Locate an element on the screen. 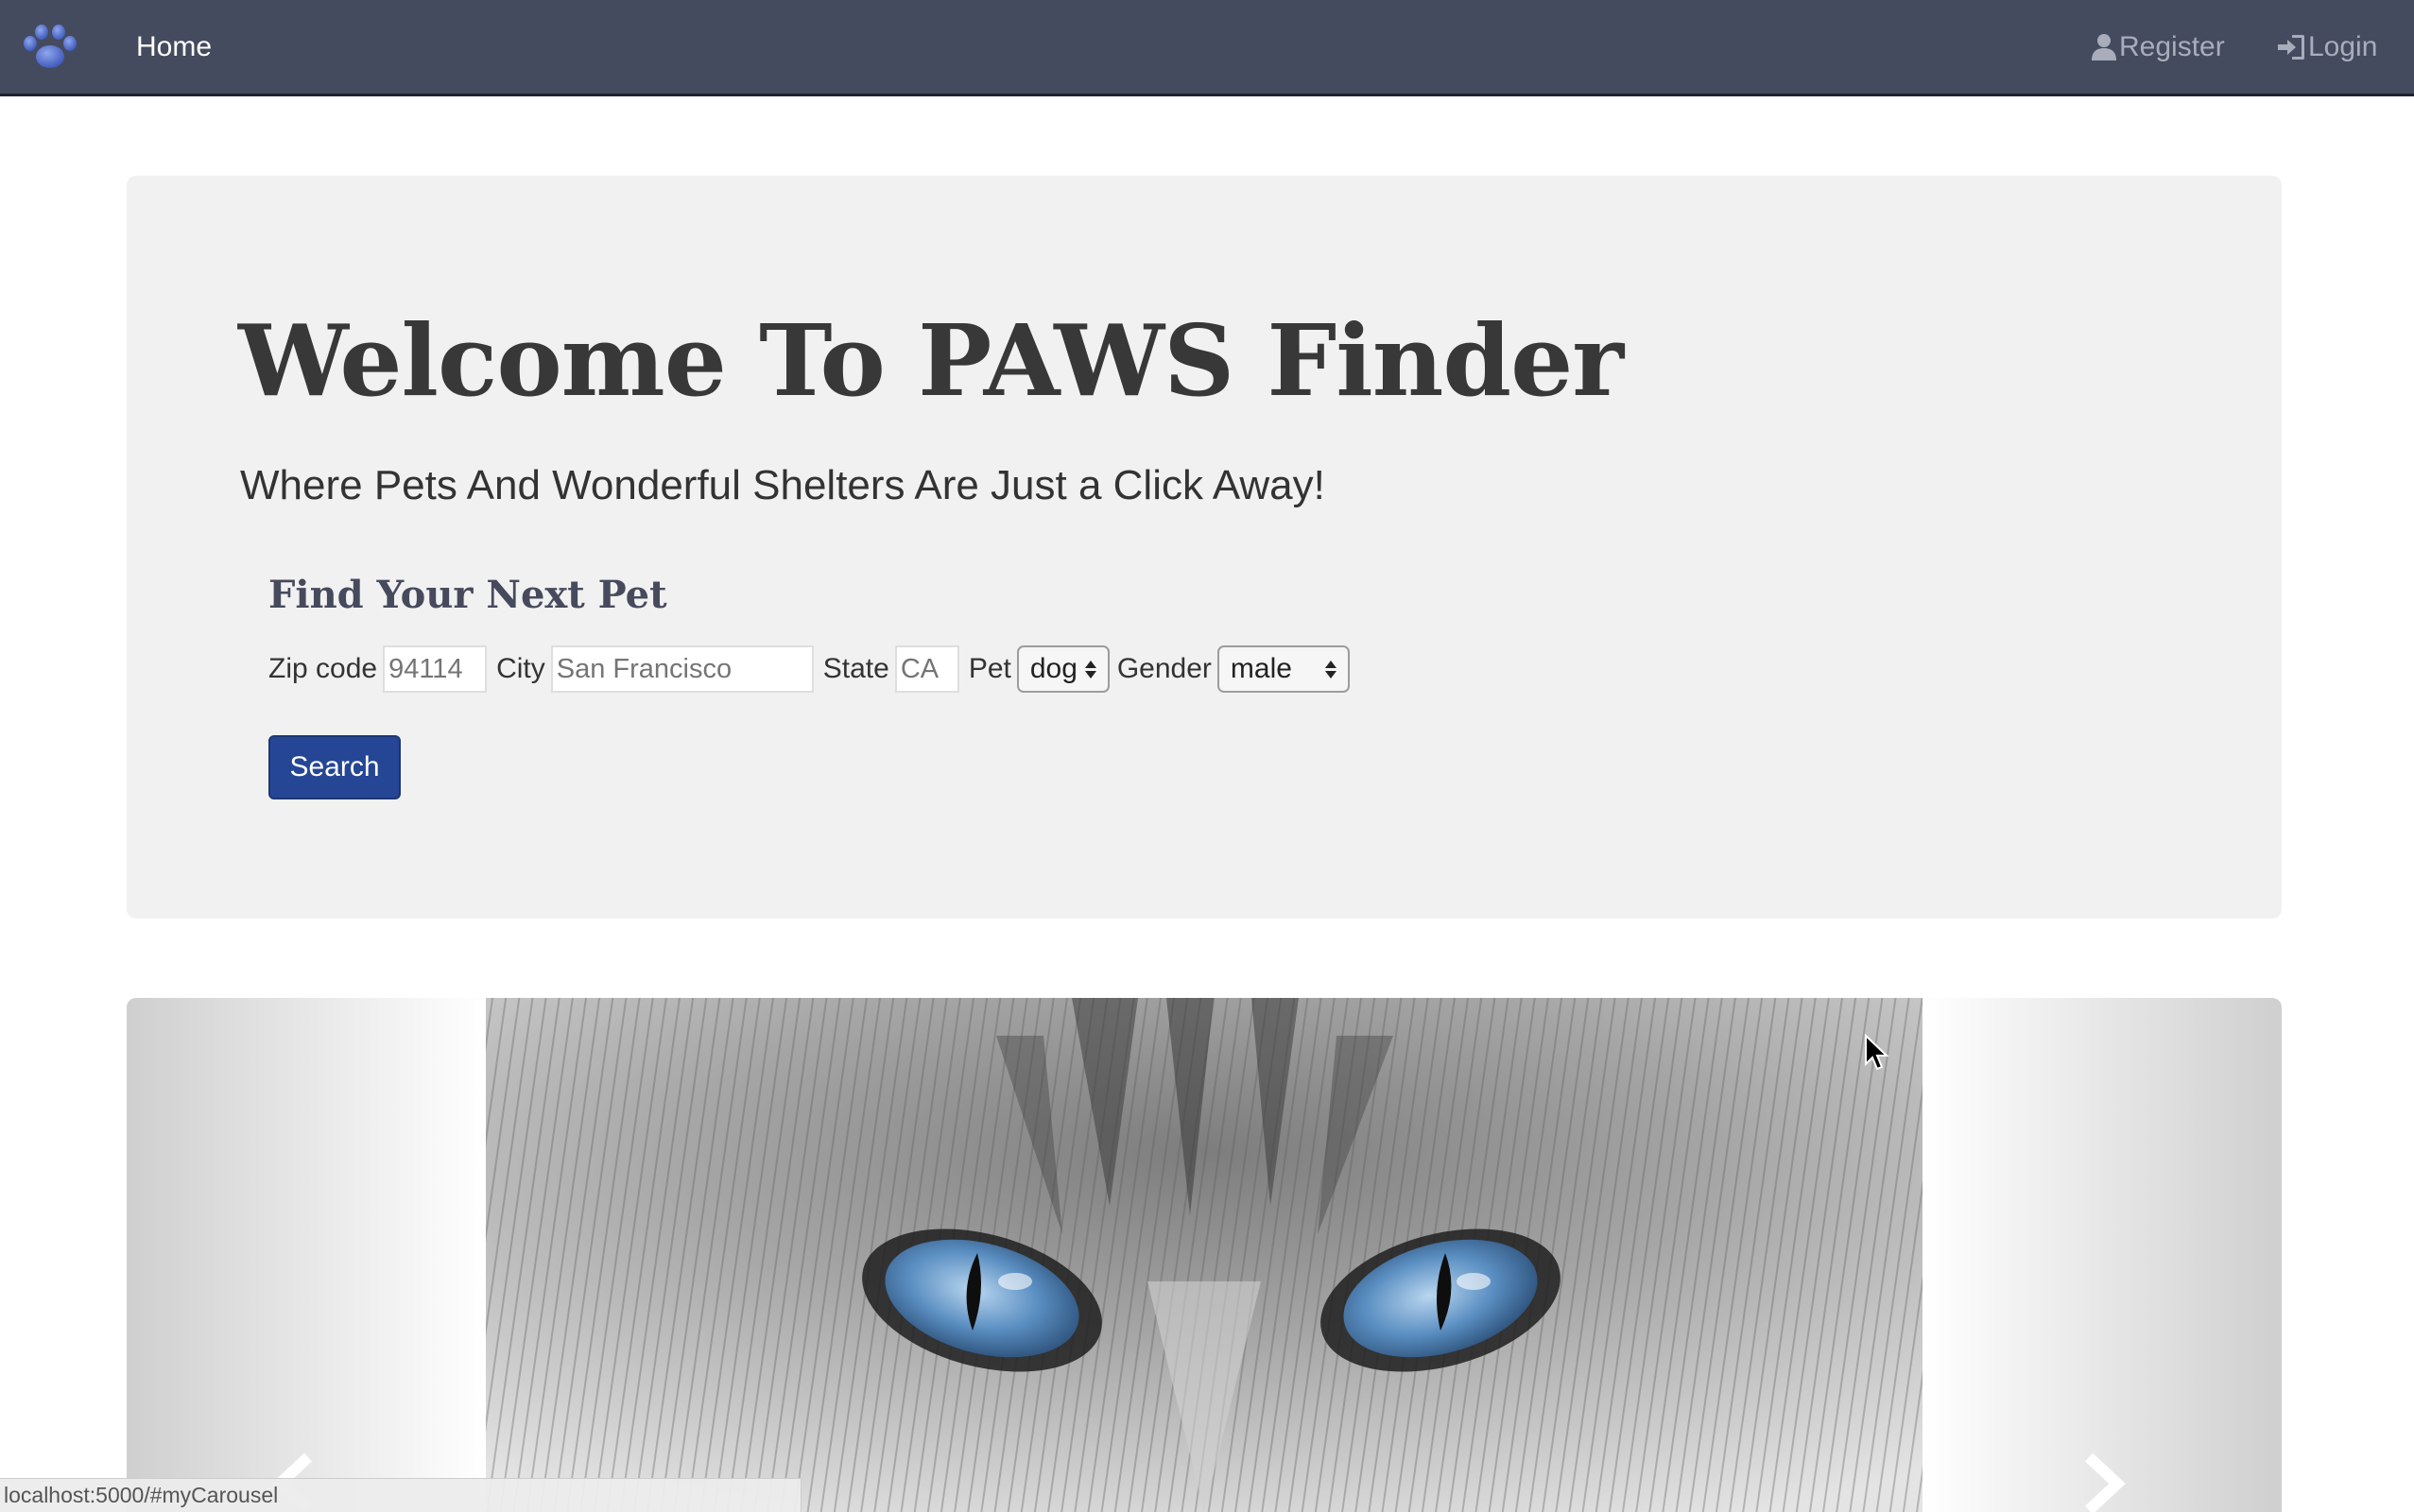  search-heading: Find Your Next Pet is located at coordinates (467, 595).